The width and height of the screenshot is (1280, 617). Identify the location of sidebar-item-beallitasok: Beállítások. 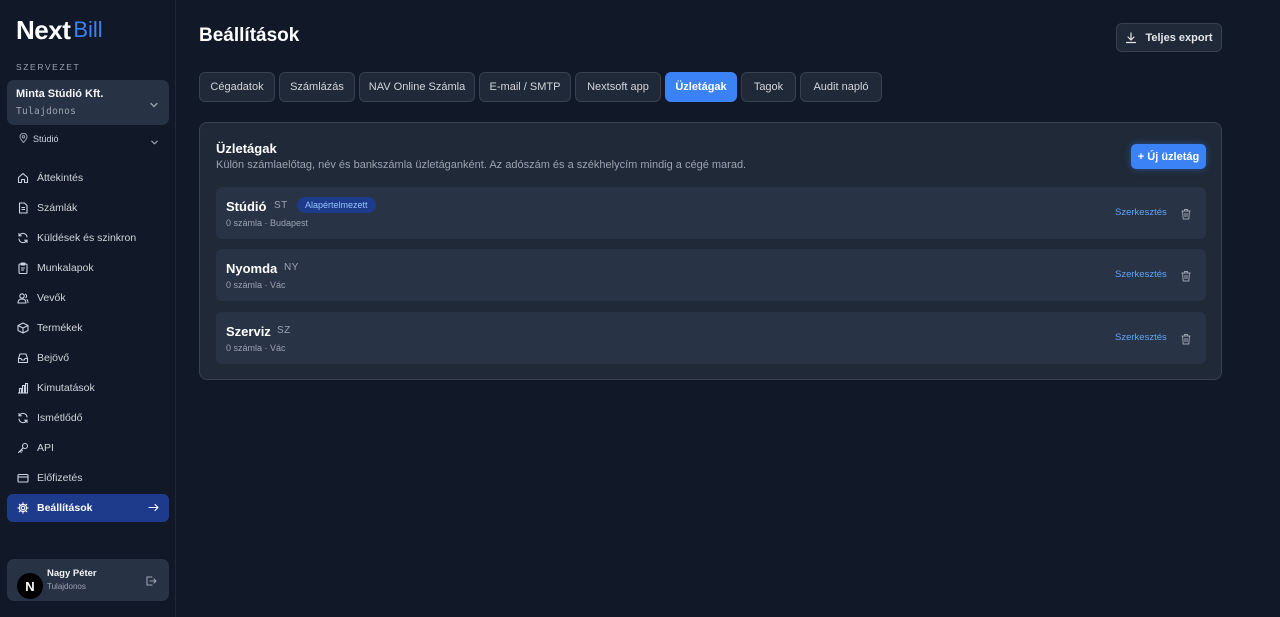
(88, 508).